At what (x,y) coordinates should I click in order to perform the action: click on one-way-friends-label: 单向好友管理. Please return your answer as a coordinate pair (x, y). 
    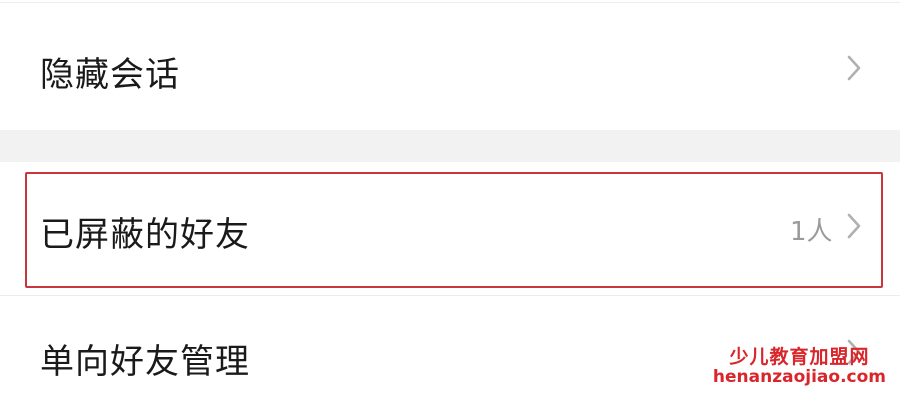
    Looking at the image, I should click on (145, 362).